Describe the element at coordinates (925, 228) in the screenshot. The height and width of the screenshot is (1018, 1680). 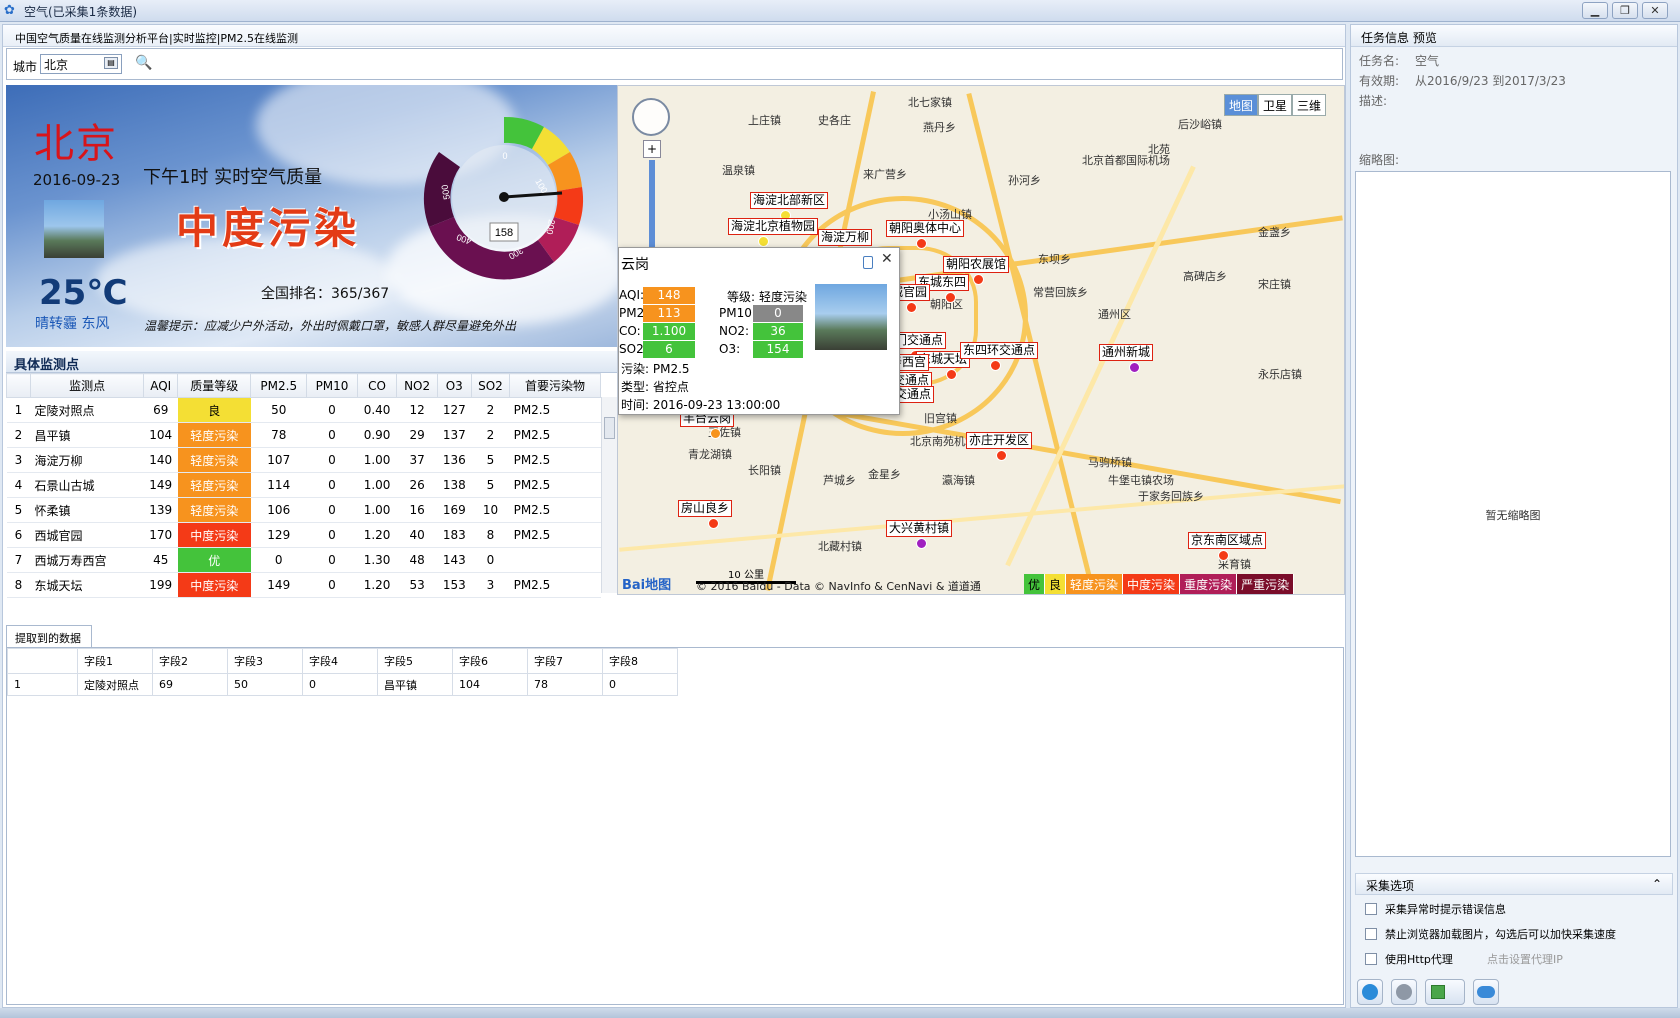
I see `station-label: 朝阳奥体中心` at that location.